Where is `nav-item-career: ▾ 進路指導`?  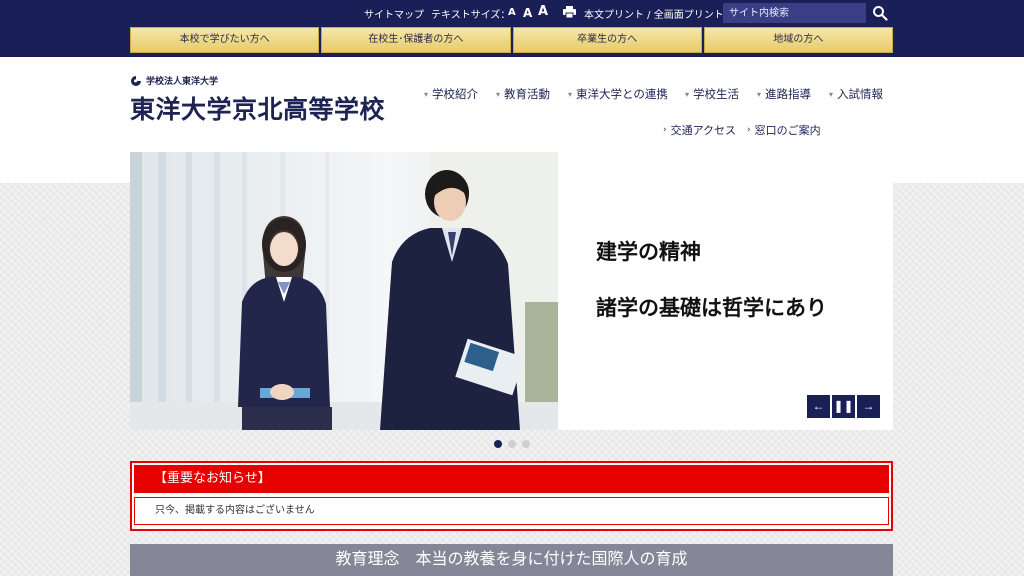
nav-item-career: ▾ 進路指導 is located at coordinates (784, 94).